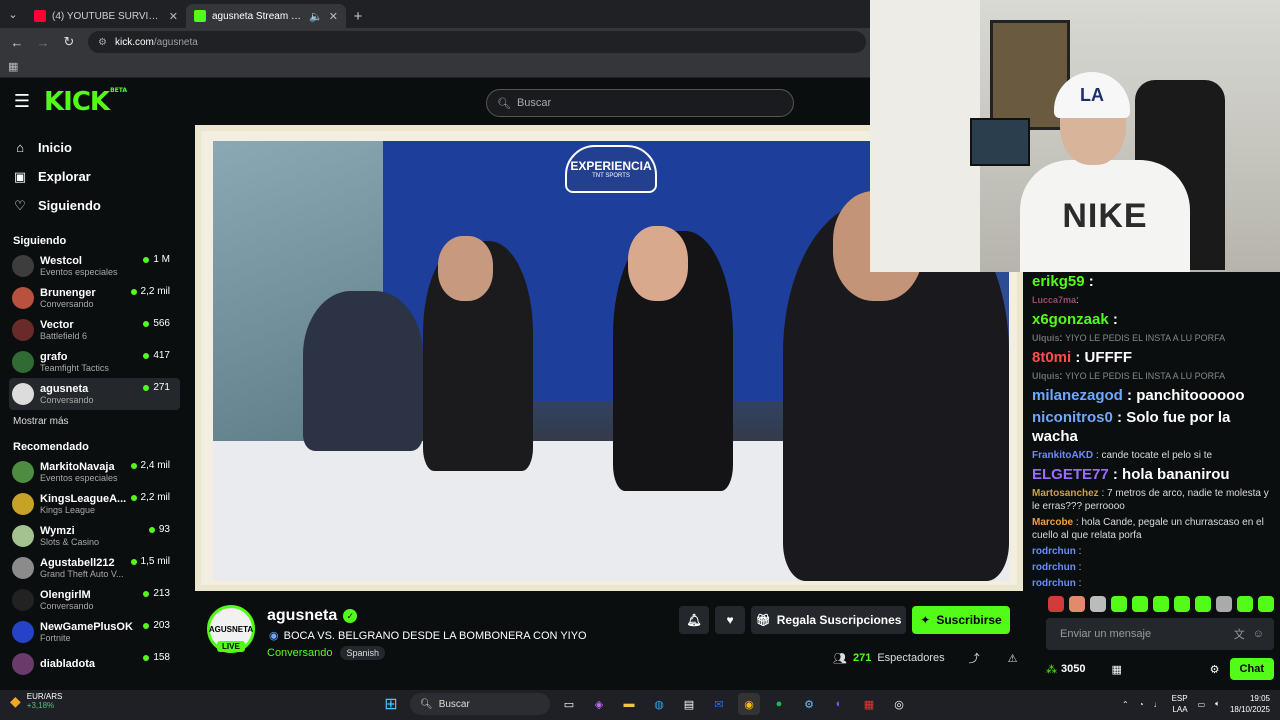 Image resolution: width=1280 pixels, height=720 pixels. Describe the element at coordinates (1065, 493) in the screenshot. I see `chat-username: Martosanchez` at that location.